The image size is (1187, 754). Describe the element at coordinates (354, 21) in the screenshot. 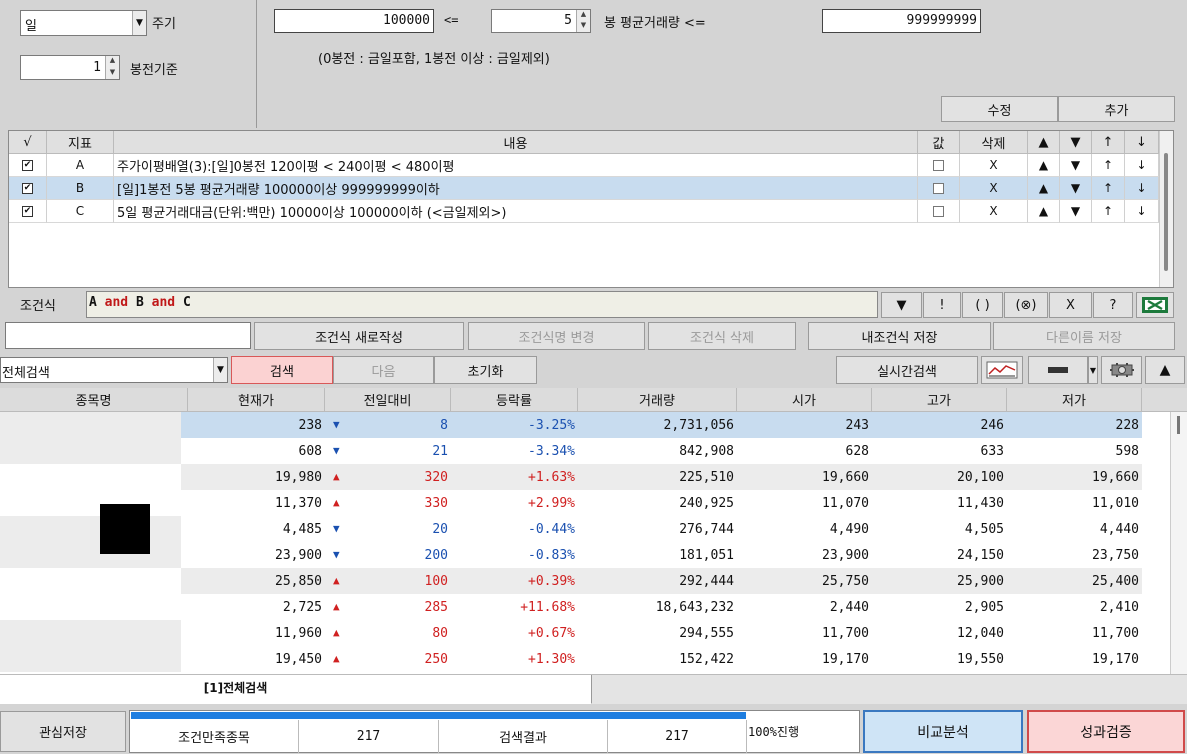

I see `min-volume-input: 100000` at that location.